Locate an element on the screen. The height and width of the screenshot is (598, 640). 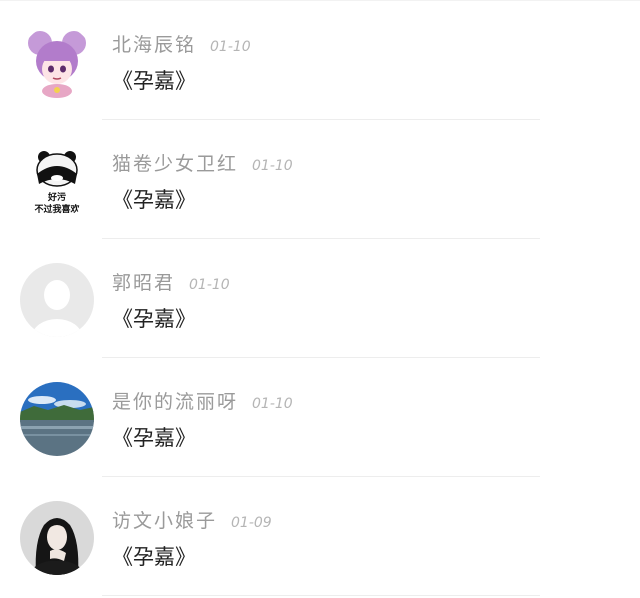
username: 猫卷少女卫红 is located at coordinates (175, 164).